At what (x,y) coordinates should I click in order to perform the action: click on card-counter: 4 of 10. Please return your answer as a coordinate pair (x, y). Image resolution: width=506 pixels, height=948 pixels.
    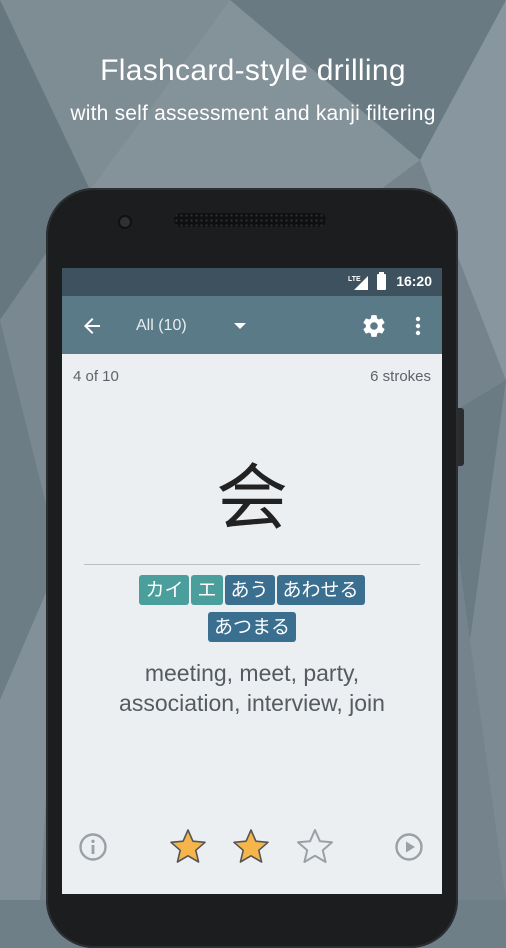
    Looking at the image, I should click on (96, 376).